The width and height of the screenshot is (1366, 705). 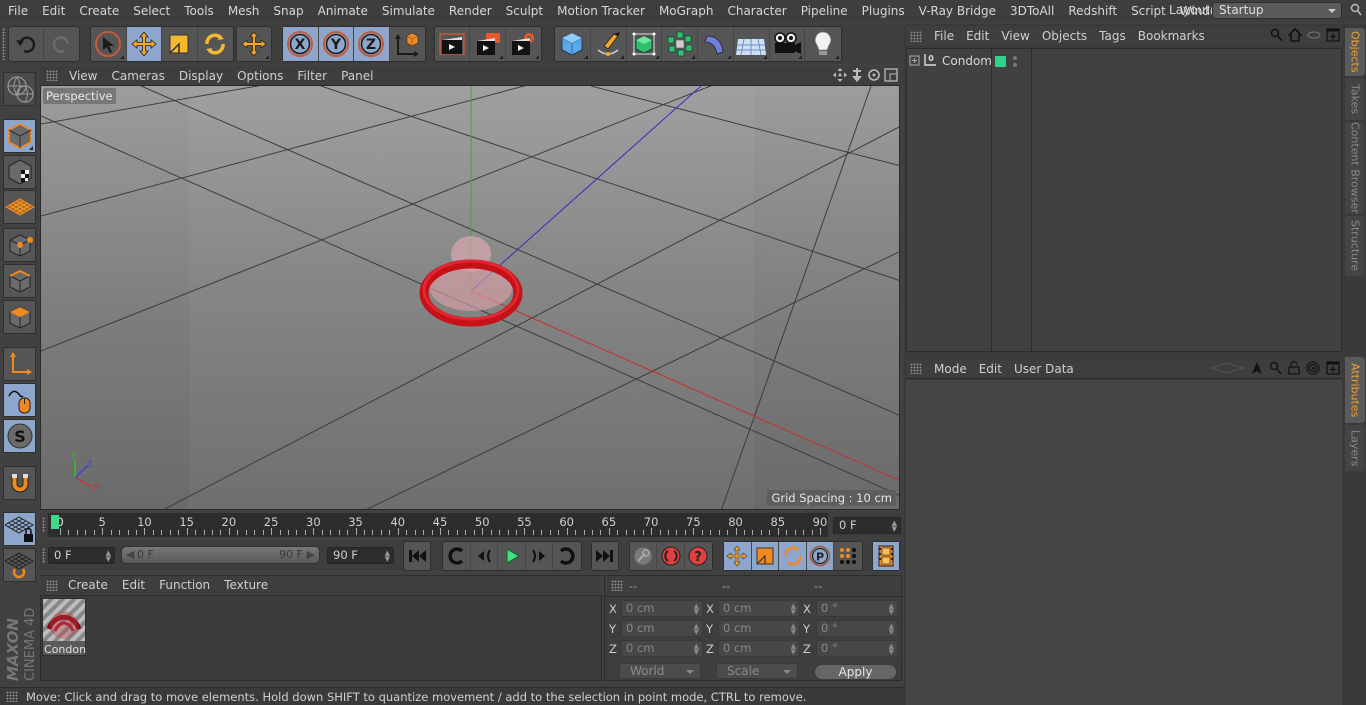 What do you see at coordinates (957, 11) in the screenshot?
I see `menu-vray-bridge: V-Ray Bridge` at bounding box center [957, 11].